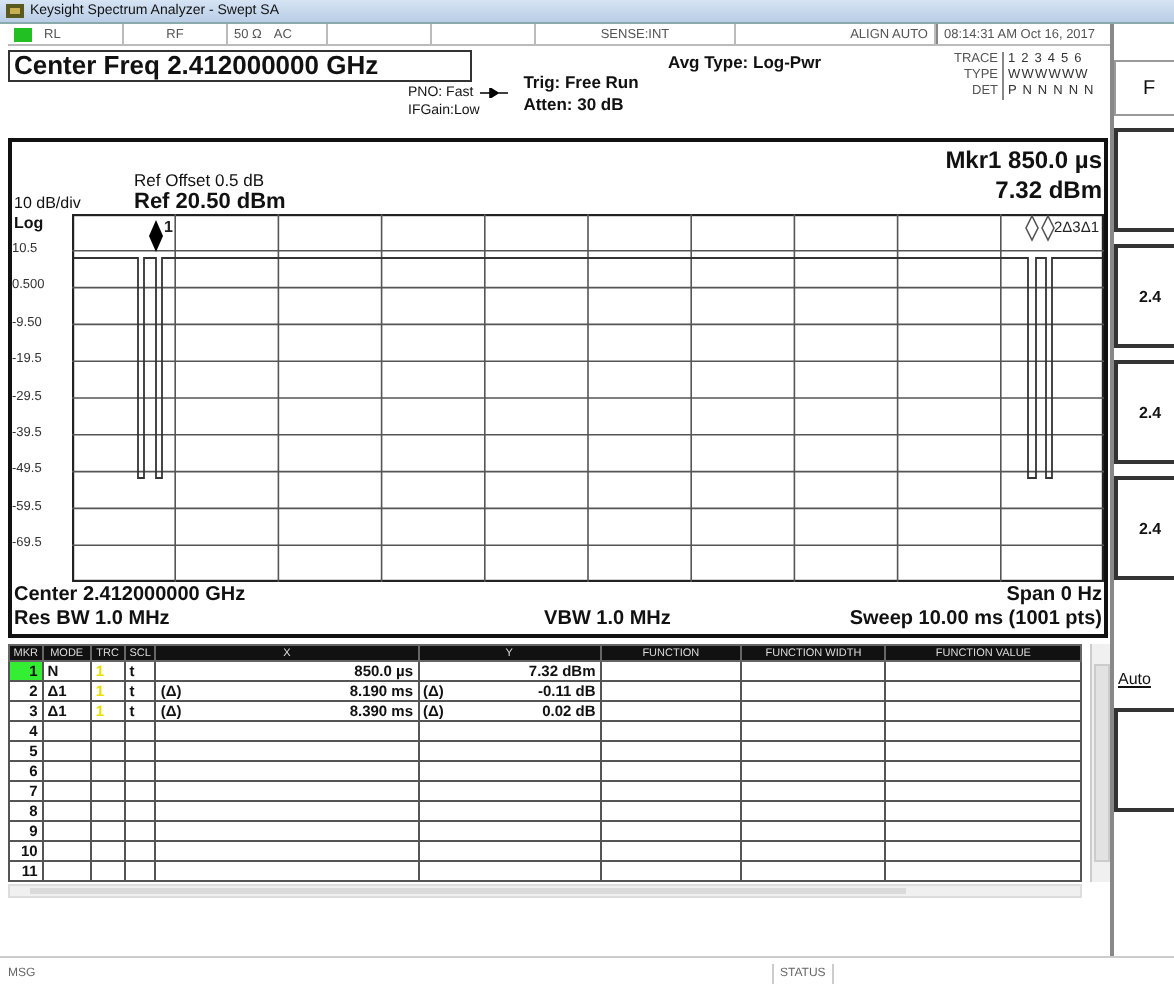 The width and height of the screenshot is (1174, 990). What do you see at coordinates (975, 620) in the screenshot?
I see `sweep-label: Sweep 10.00 ms (1001 pts)` at bounding box center [975, 620].